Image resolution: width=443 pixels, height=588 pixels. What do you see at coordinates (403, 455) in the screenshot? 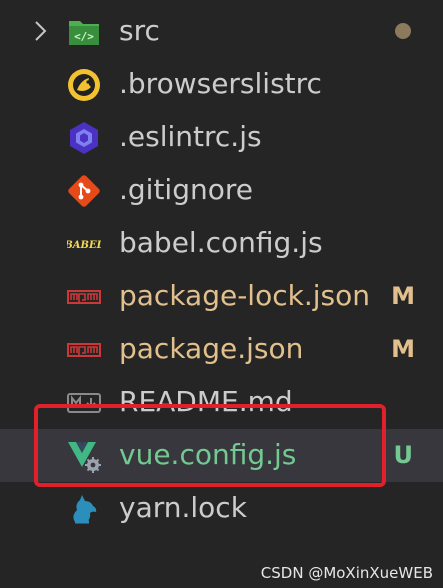
I see `git-status-badge: U` at bounding box center [403, 455].